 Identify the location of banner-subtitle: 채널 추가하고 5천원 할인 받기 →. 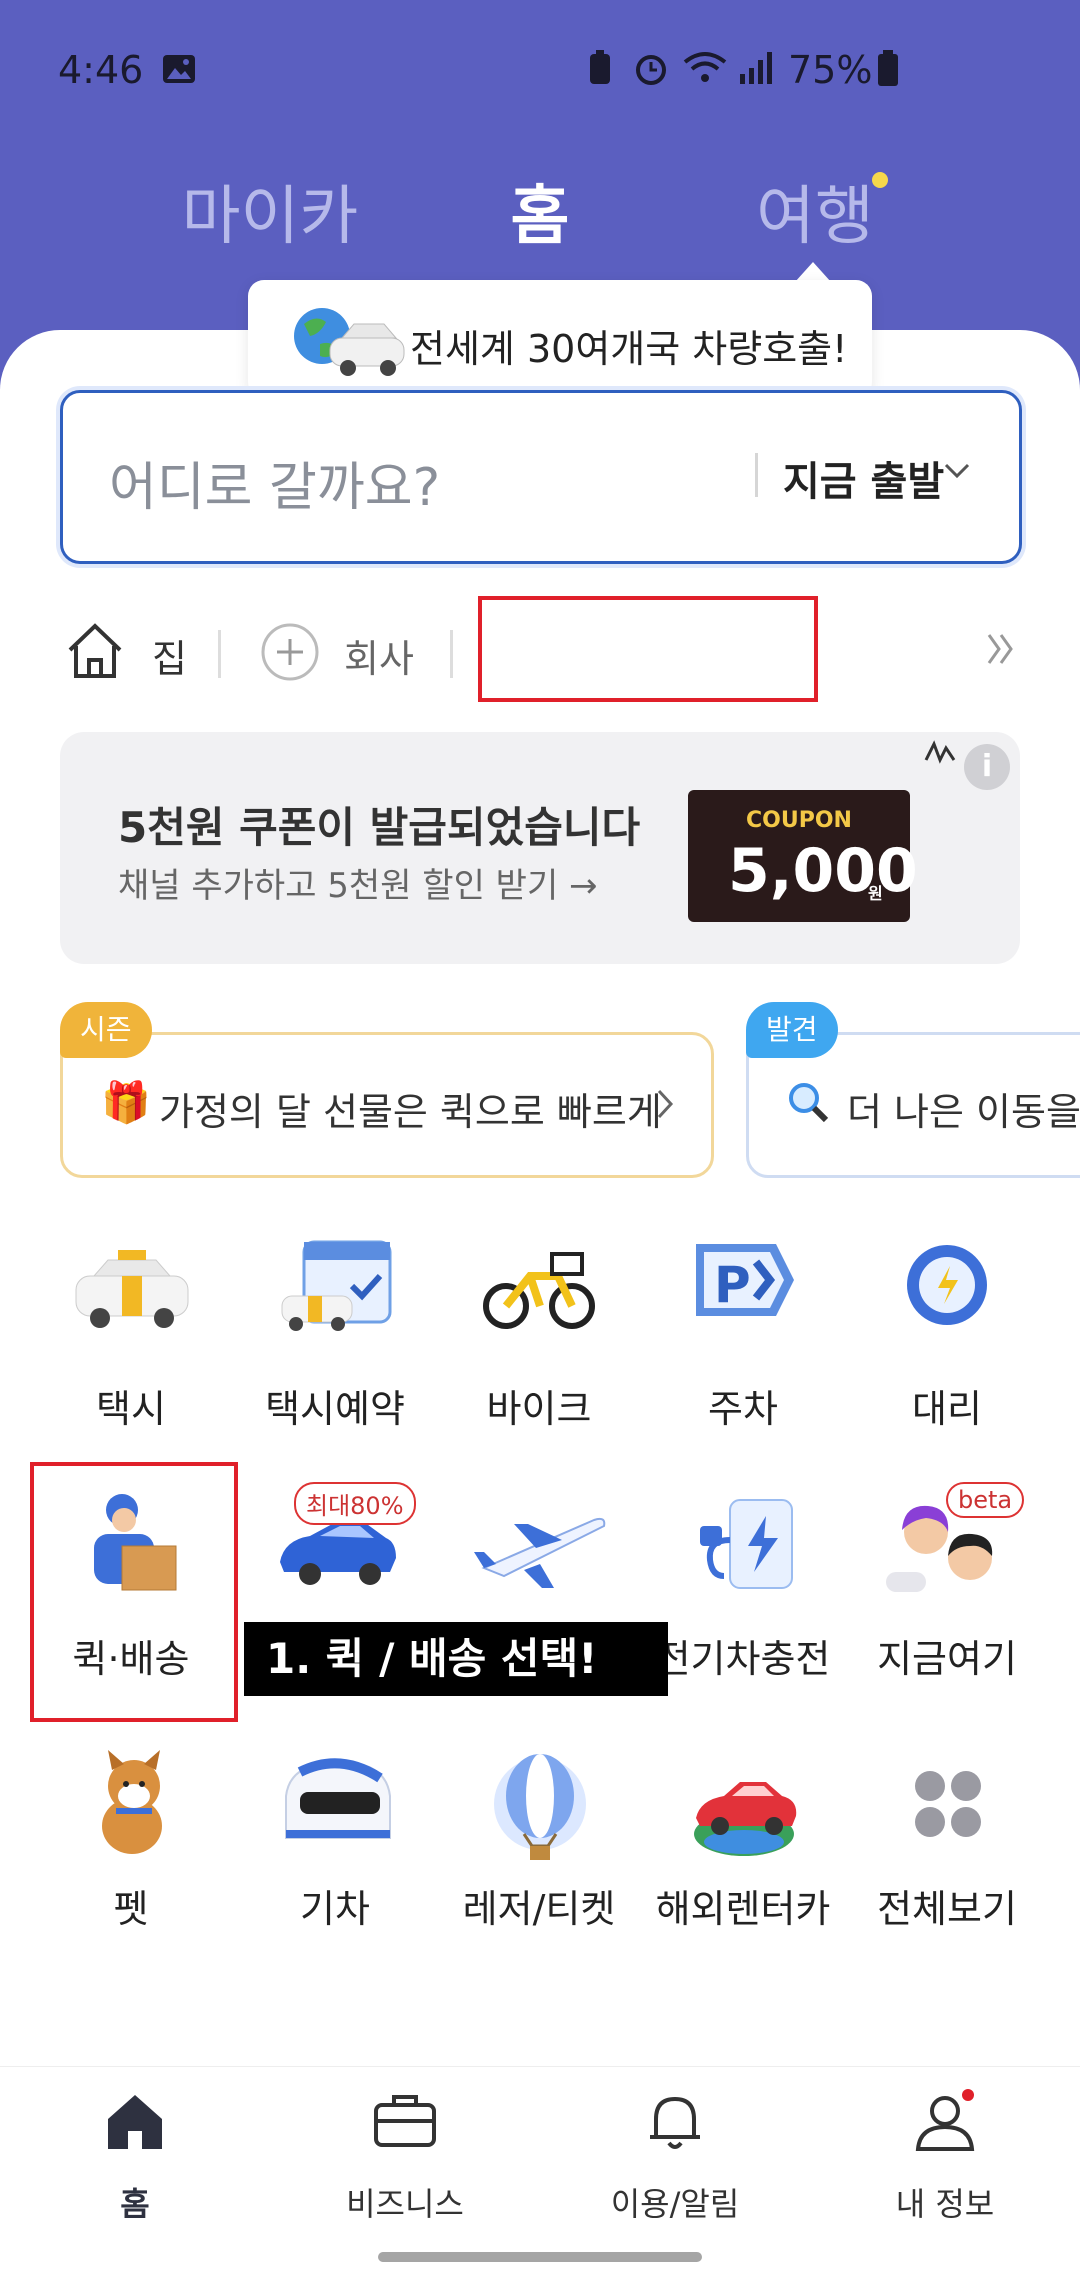
(358, 886).